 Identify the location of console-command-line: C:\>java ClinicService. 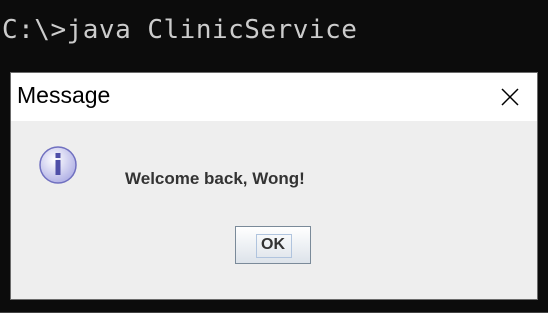
(180, 30).